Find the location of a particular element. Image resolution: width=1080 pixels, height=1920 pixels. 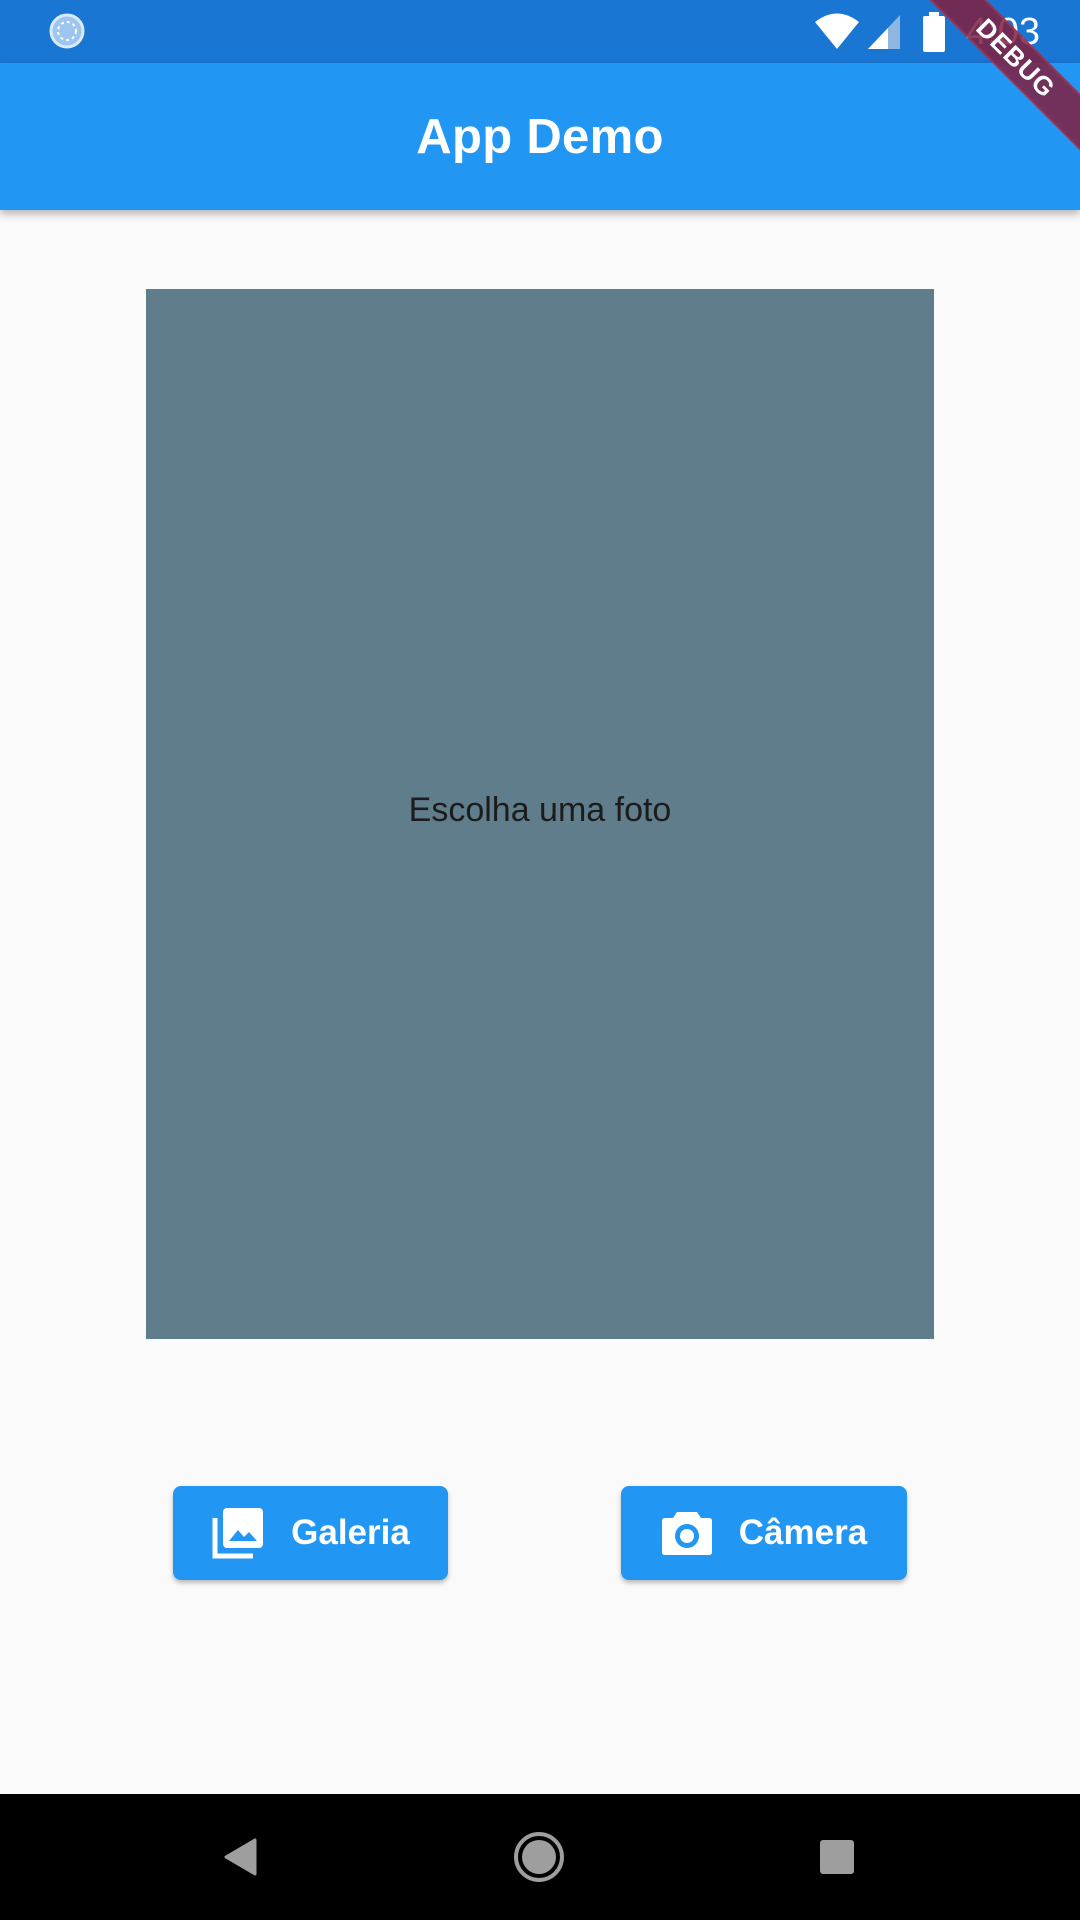

app-bar: App Demo is located at coordinates (540, 136).